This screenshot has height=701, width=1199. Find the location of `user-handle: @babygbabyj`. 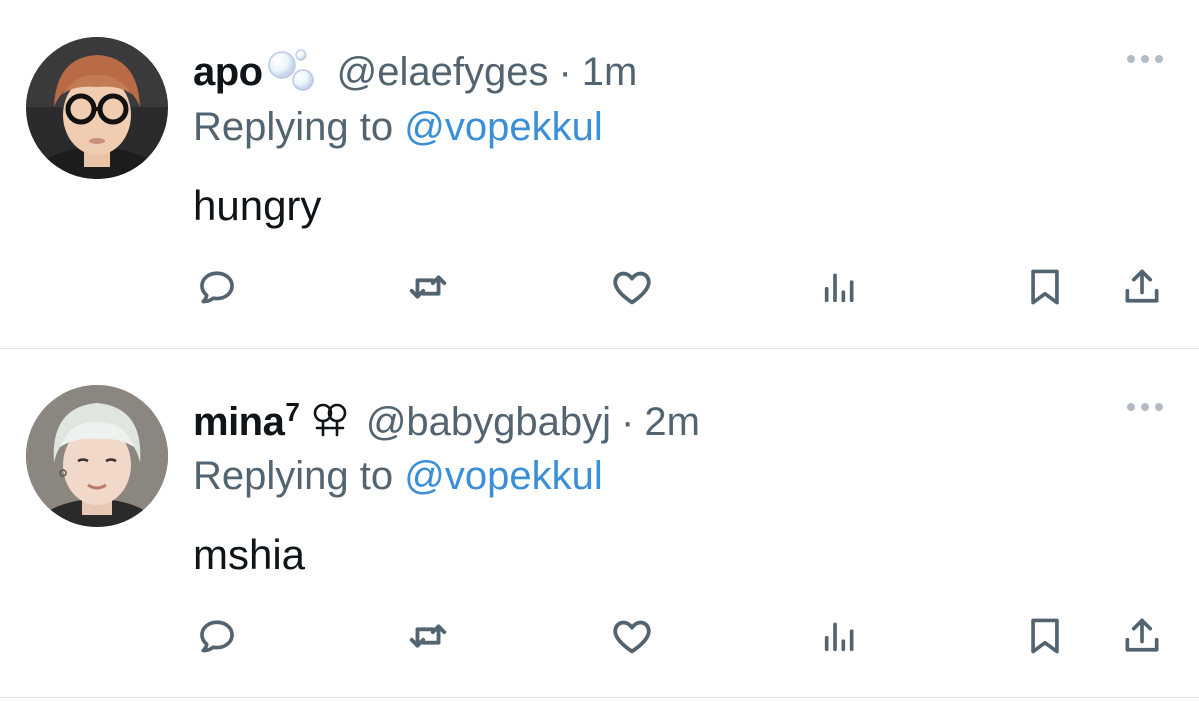

user-handle: @babygbabyj is located at coordinates (488, 422).